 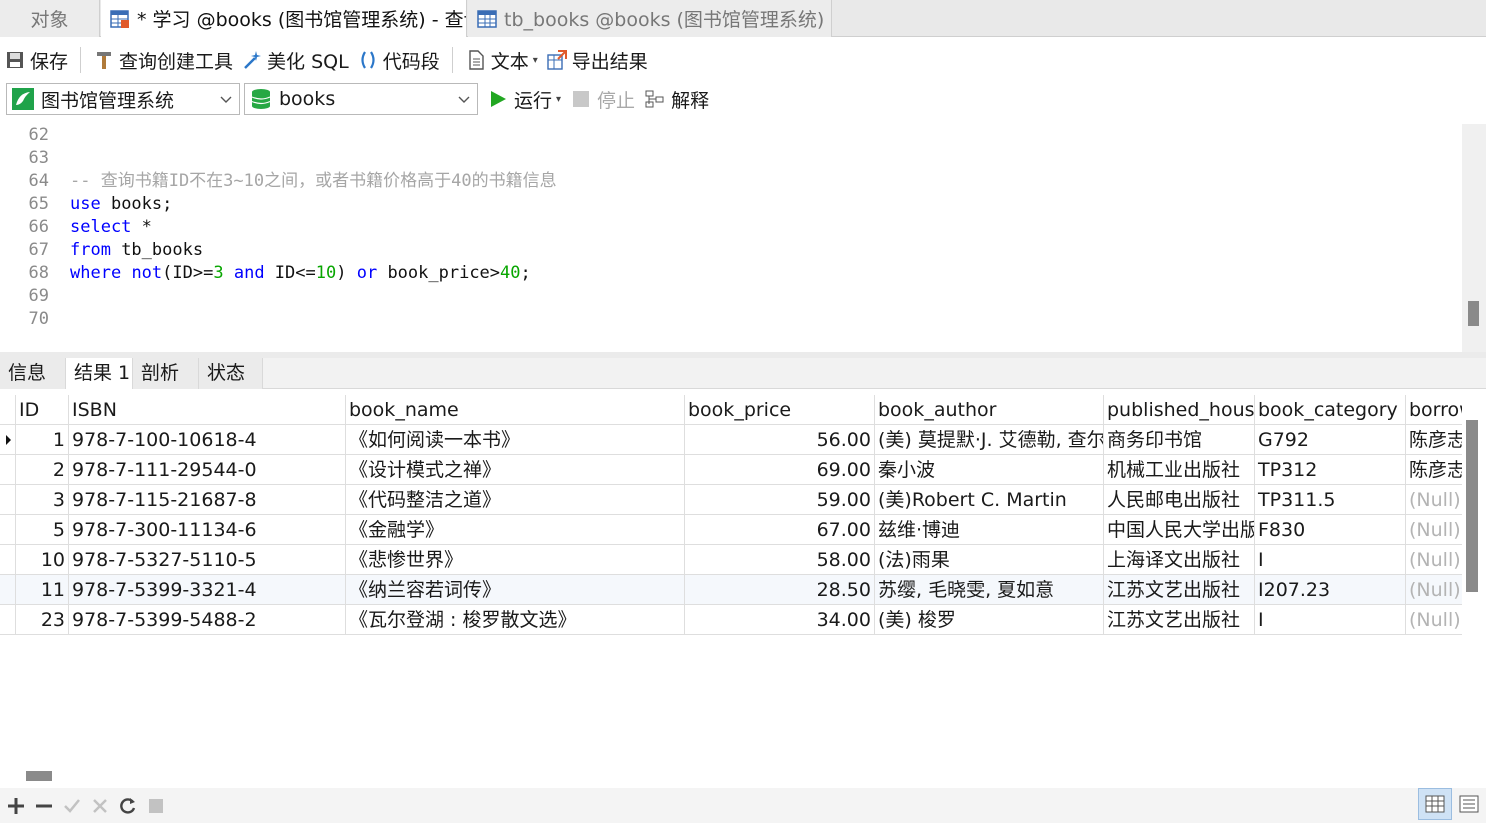 I want to click on cell-book-category: I207.23, so click(x=1330, y=590).